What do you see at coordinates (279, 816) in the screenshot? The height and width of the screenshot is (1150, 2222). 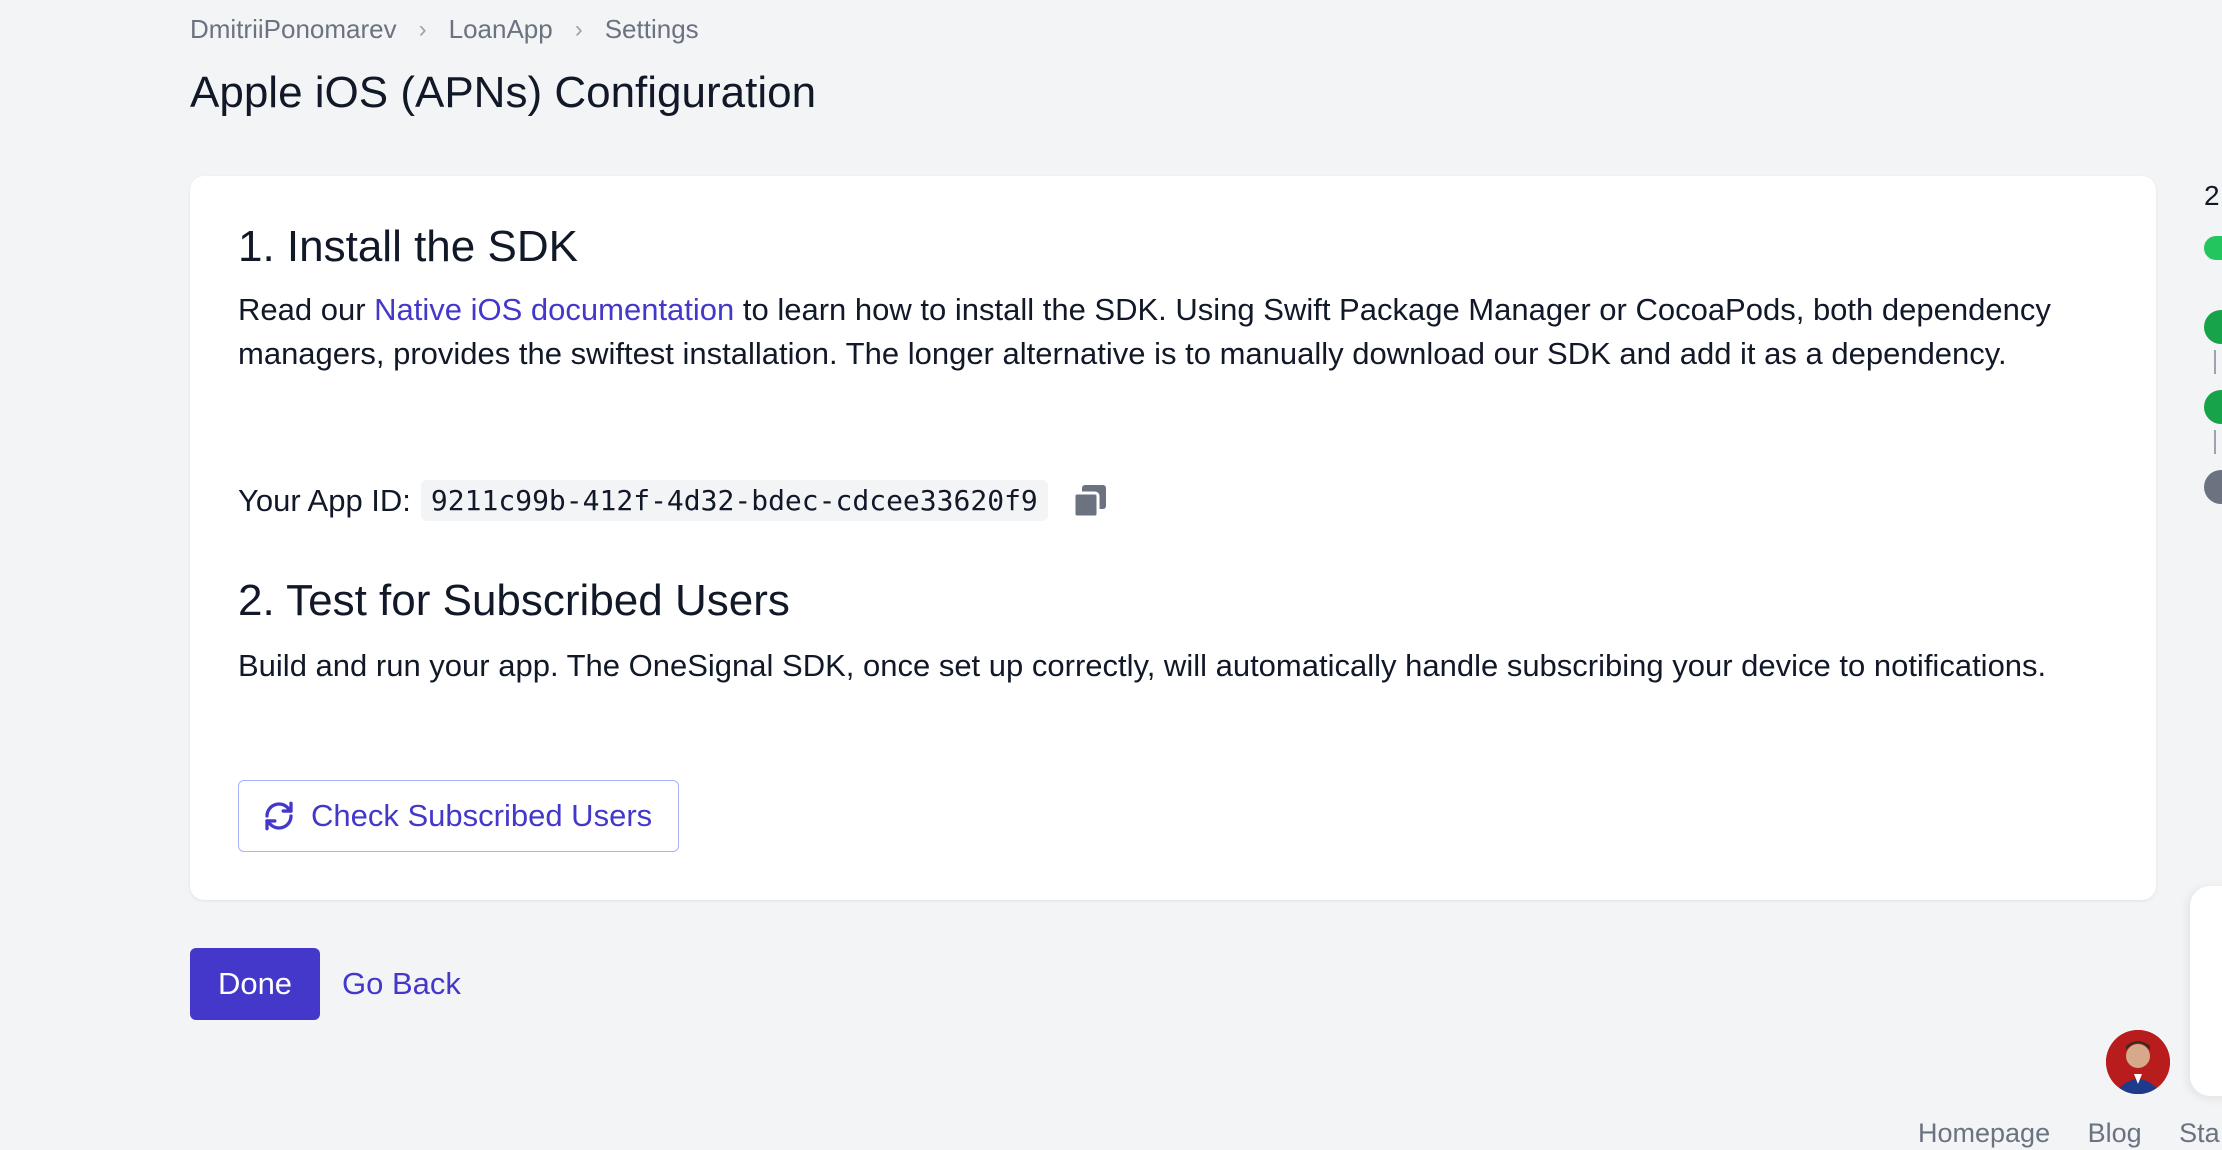 I see `refresh-icon` at bounding box center [279, 816].